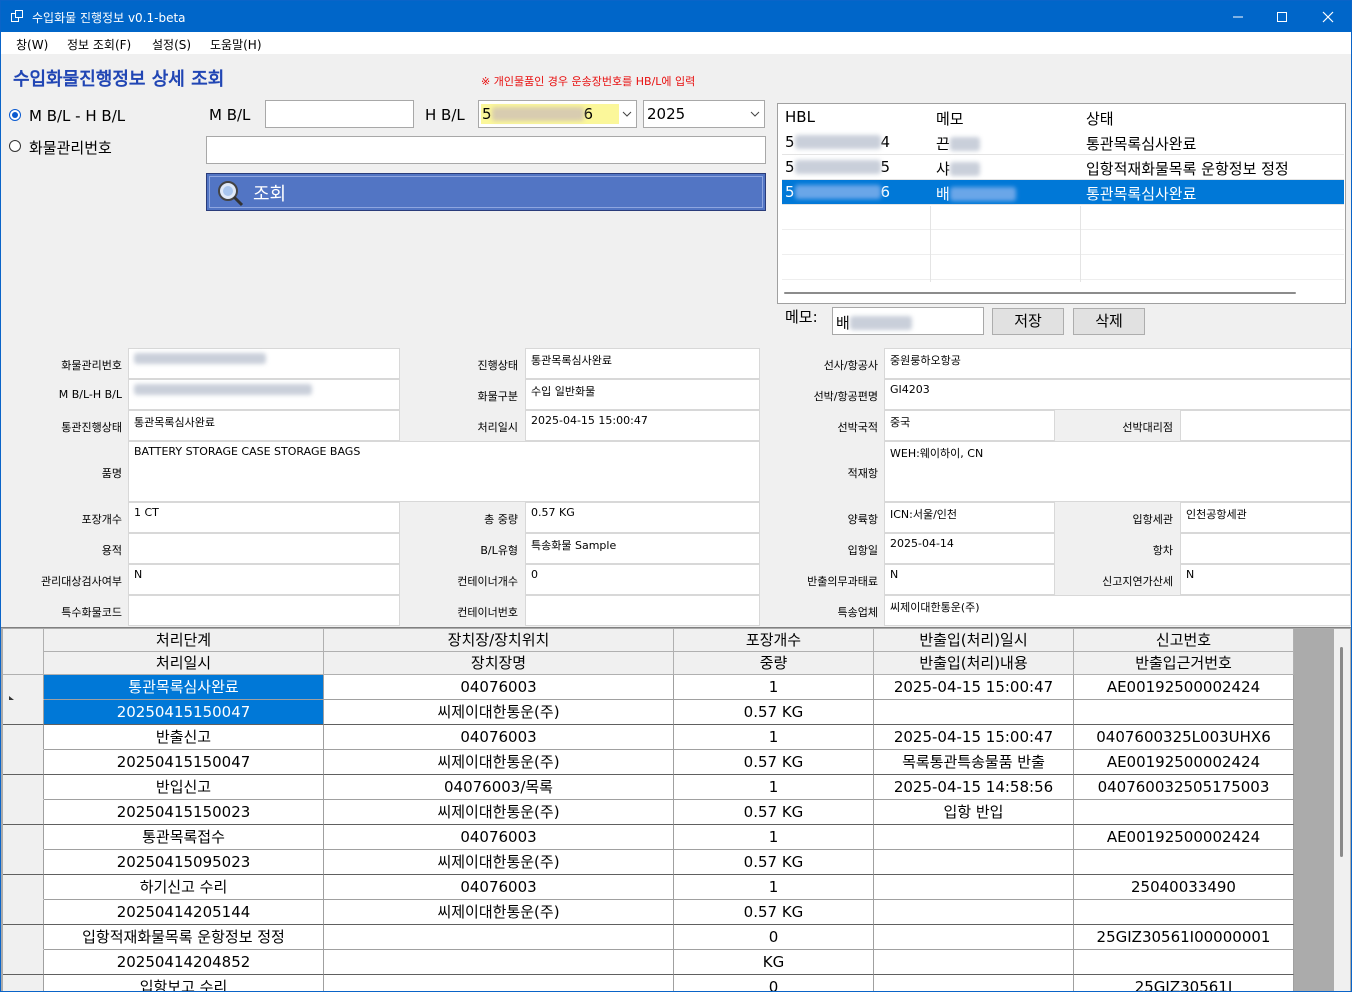  I want to click on maximize-button, so click(1282, 16).